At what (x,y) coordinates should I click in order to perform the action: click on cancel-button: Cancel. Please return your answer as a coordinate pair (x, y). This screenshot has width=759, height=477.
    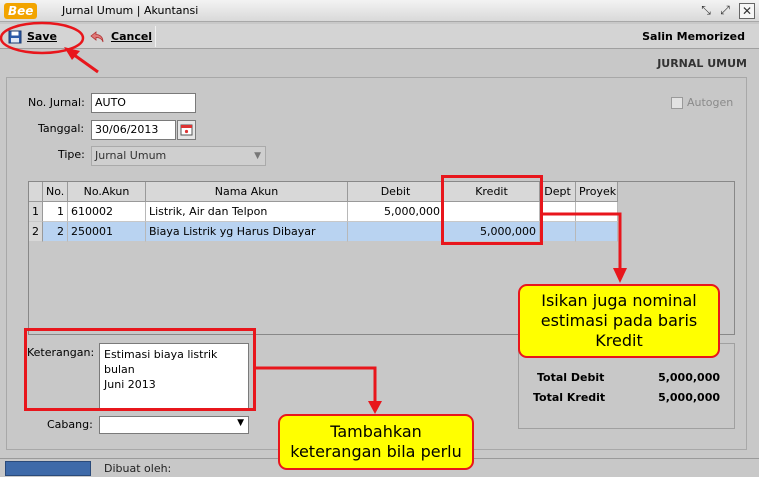
    Looking at the image, I should click on (121, 36).